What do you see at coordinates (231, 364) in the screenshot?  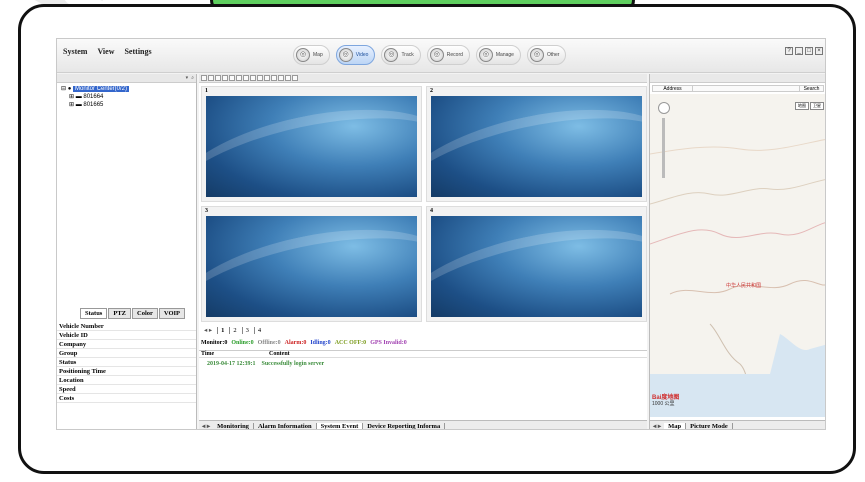 I see `event-time: 2019-04-17 12:39:1` at bounding box center [231, 364].